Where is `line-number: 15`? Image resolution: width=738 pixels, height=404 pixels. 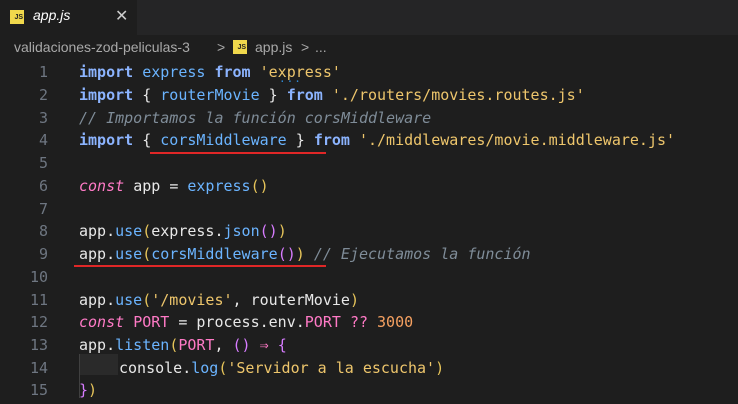 line-number: 15 is located at coordinates (38, 390).